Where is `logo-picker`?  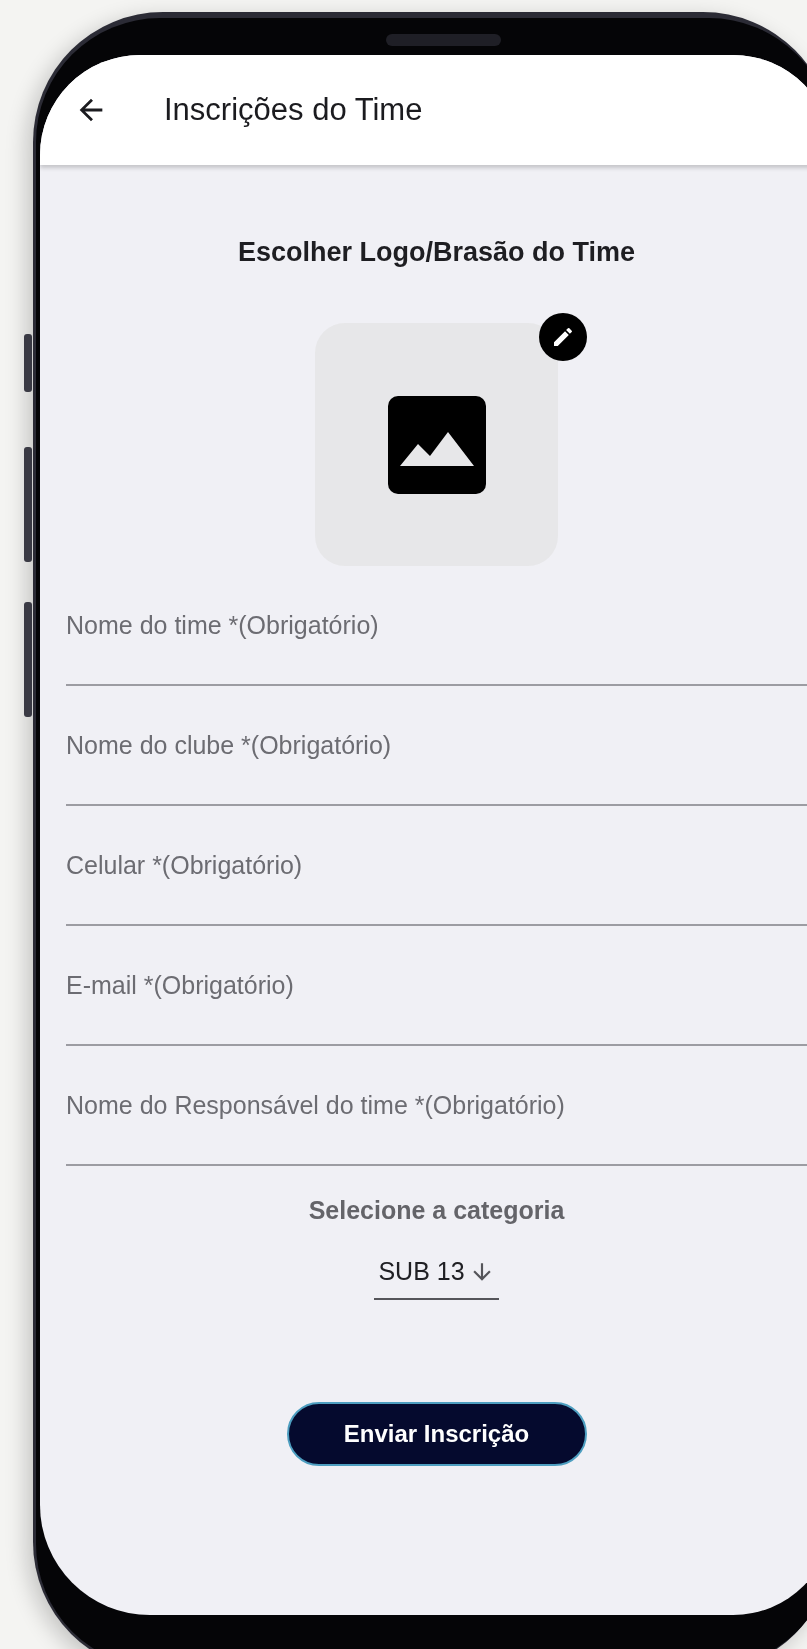
logo-picker is located at coordinates (436, 444).